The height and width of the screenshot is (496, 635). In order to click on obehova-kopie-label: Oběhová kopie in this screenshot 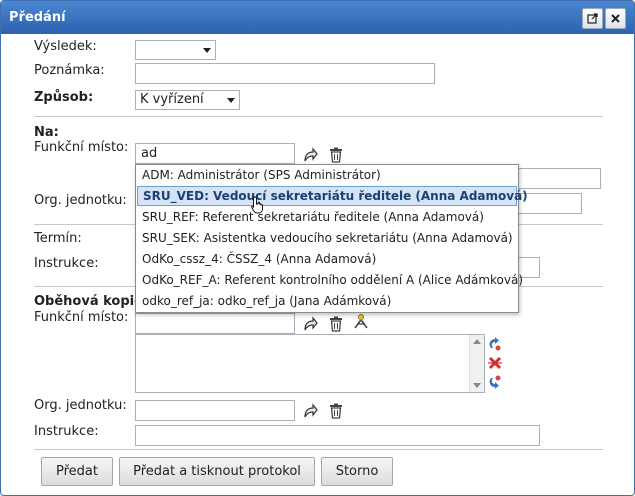, I will do `click(88, 301)`.